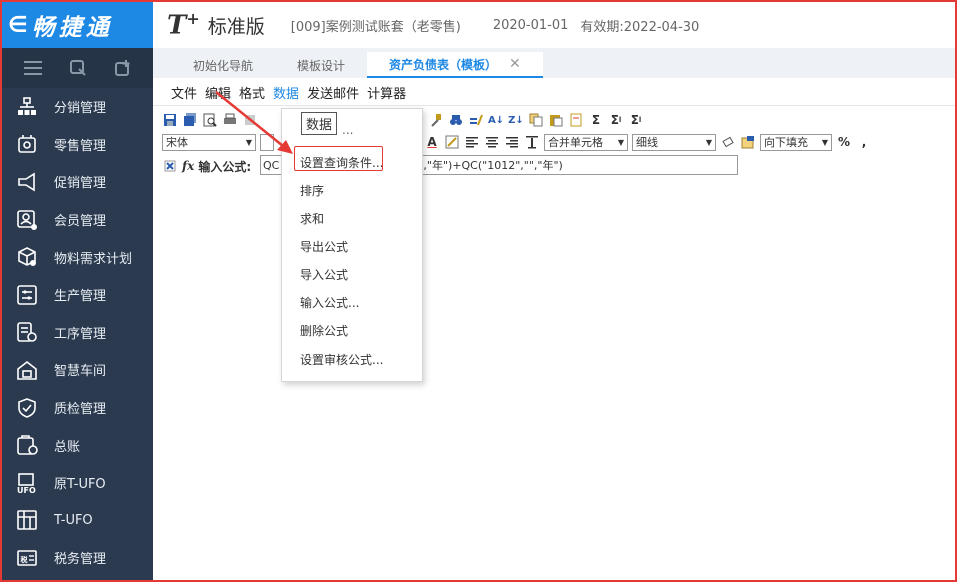 Image resolution: width=957 pixels, height=582 pixels. What do you see at coordinates (472, 142) in the screenshot?
I see `align-left-icon` at bounding box center [472, 142].